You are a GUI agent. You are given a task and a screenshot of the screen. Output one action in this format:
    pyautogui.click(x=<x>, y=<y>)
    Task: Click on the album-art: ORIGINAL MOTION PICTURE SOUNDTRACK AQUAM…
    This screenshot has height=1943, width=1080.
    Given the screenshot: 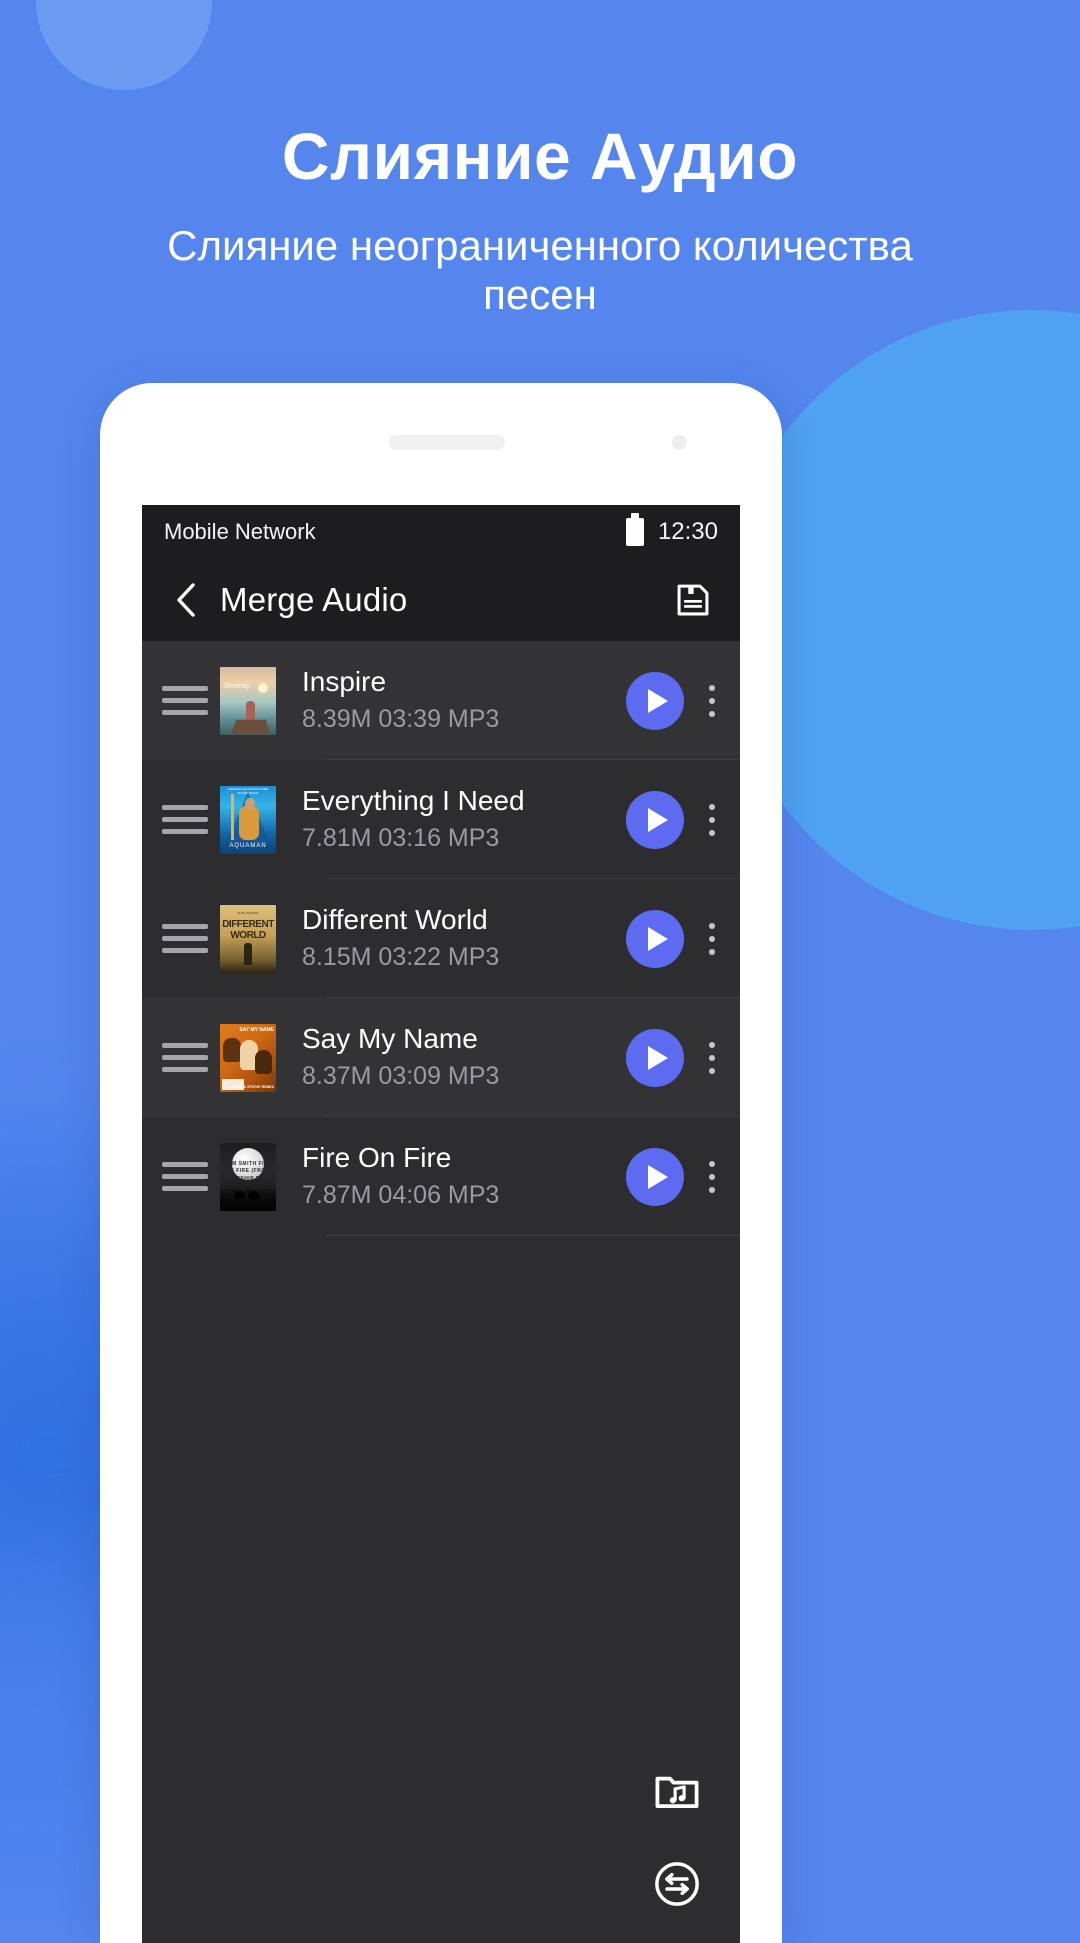 What is the action you would take?
    pyautogui.click(x=248, y=819)
    